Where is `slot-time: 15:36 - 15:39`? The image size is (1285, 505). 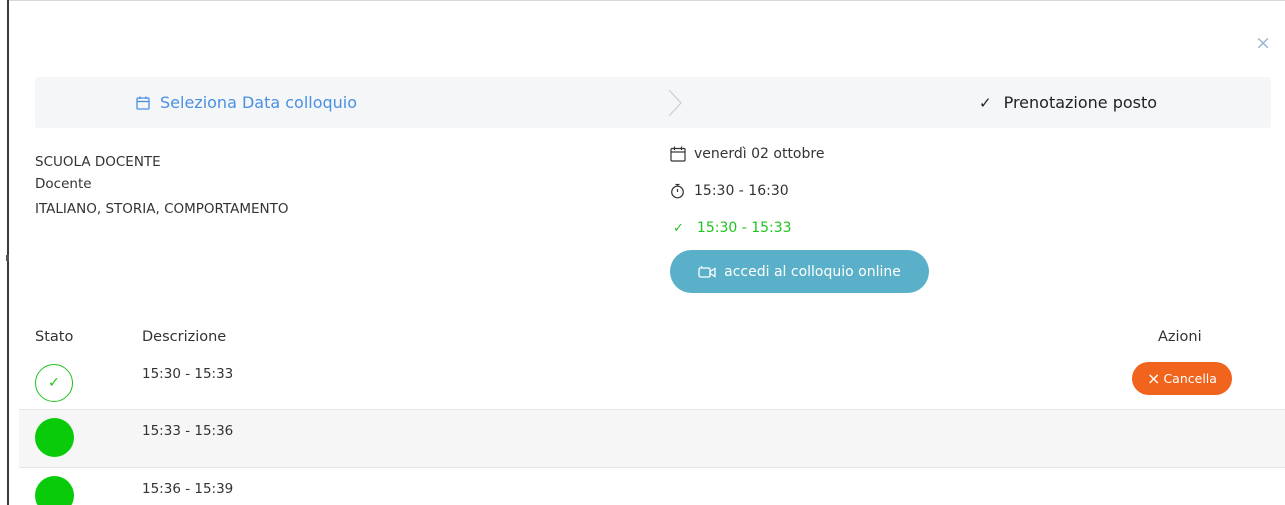
slot-time: 15:36 - 15:39 is located at coordinates (188, 489).